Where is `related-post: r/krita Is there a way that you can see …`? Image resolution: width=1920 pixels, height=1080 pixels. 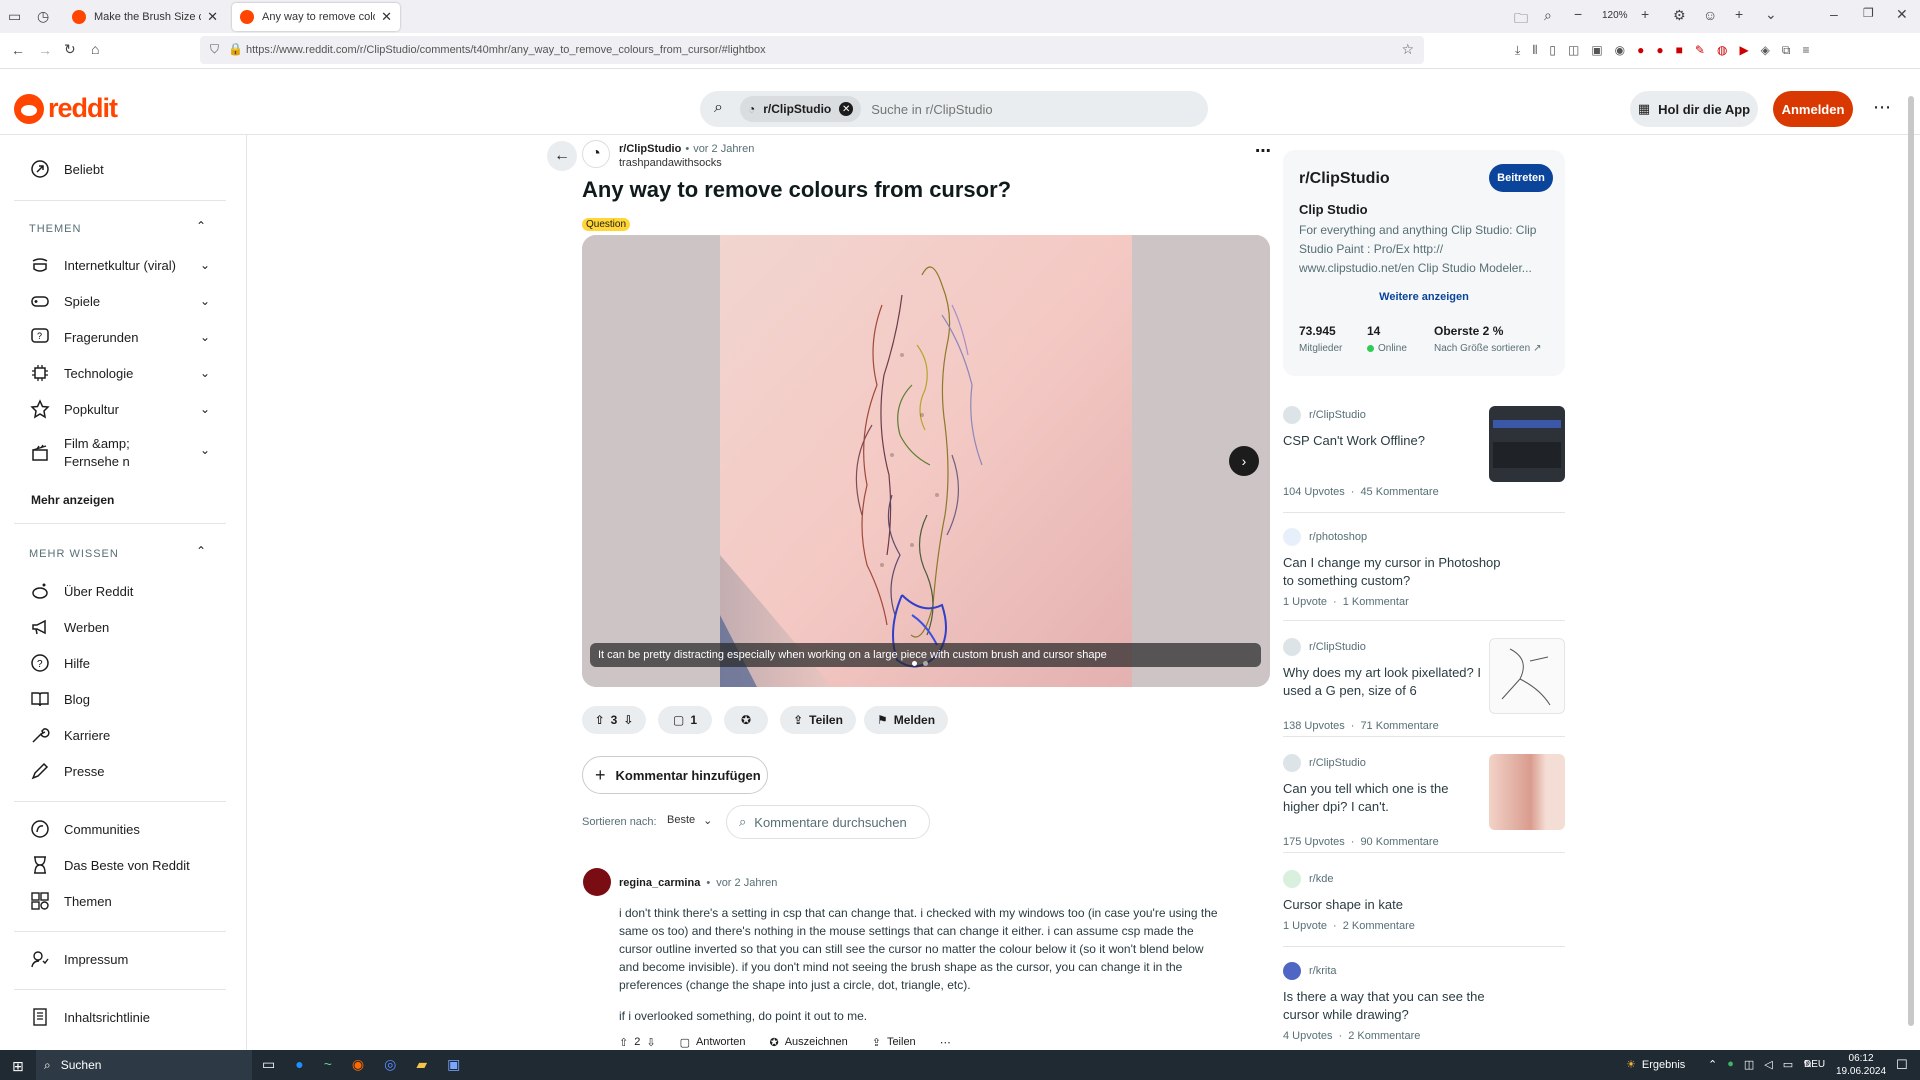 related-post: r/krita Is there a way that you can see … is located at coordinates (1424, 1002).